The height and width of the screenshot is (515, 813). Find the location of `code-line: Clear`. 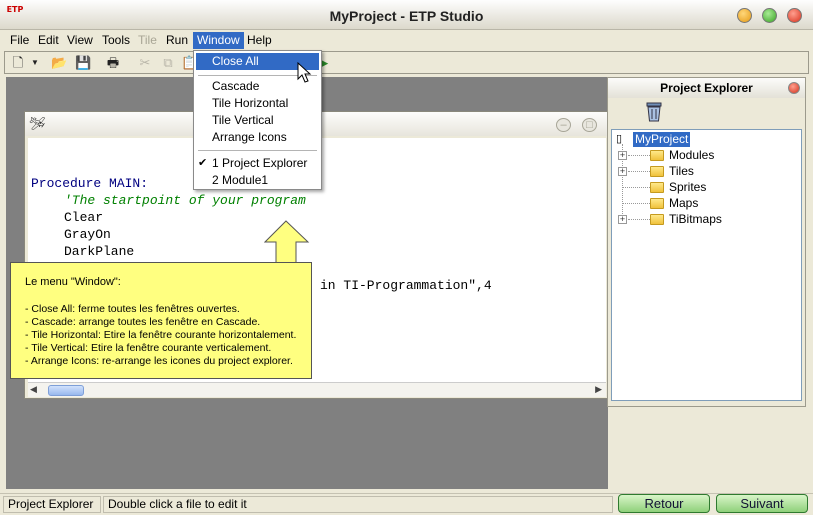

code-line: Clear is located at coordinates (84, 217).